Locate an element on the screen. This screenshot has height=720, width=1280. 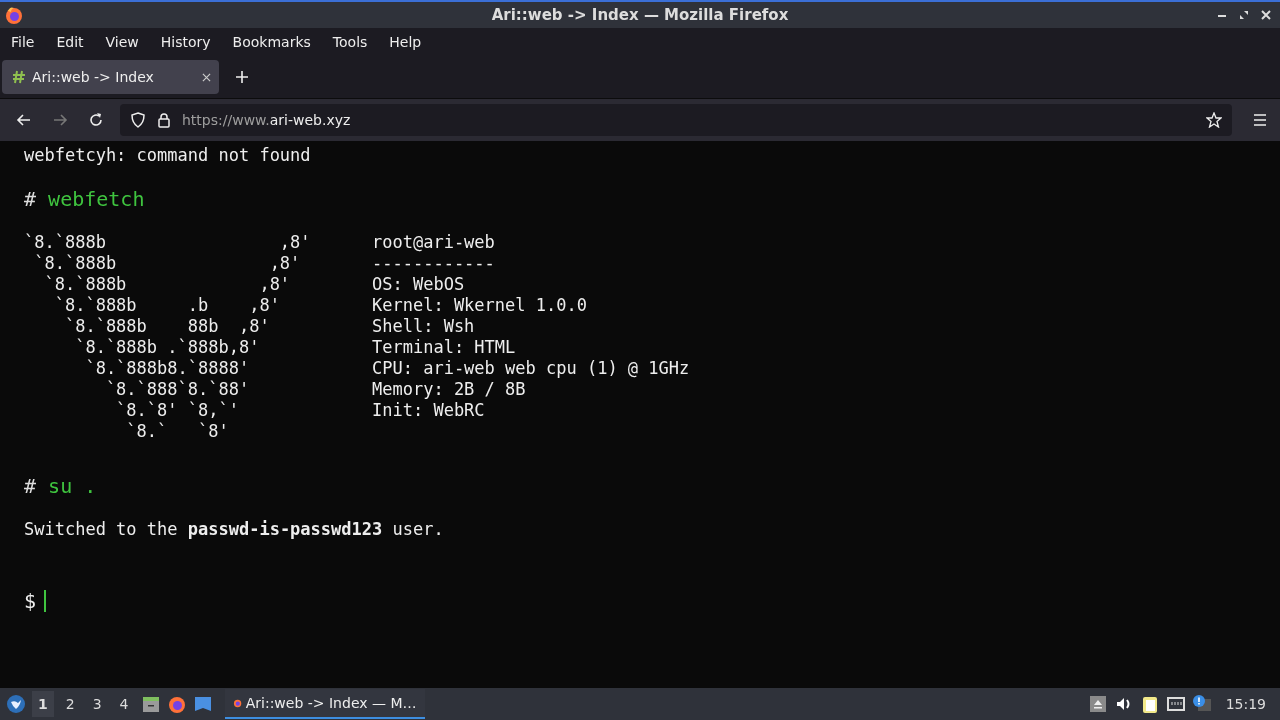
shell-prompt: $ is located at coordinates (30, 601).